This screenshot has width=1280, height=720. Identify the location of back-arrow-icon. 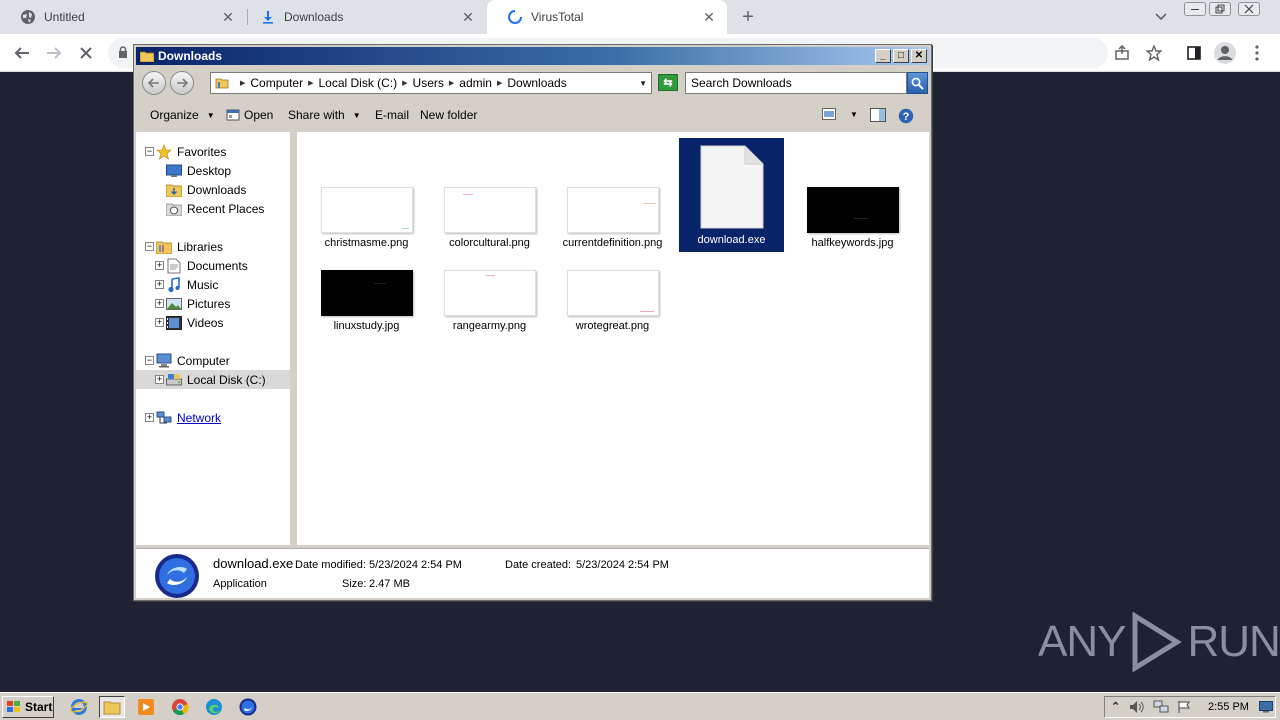
(22, 53).